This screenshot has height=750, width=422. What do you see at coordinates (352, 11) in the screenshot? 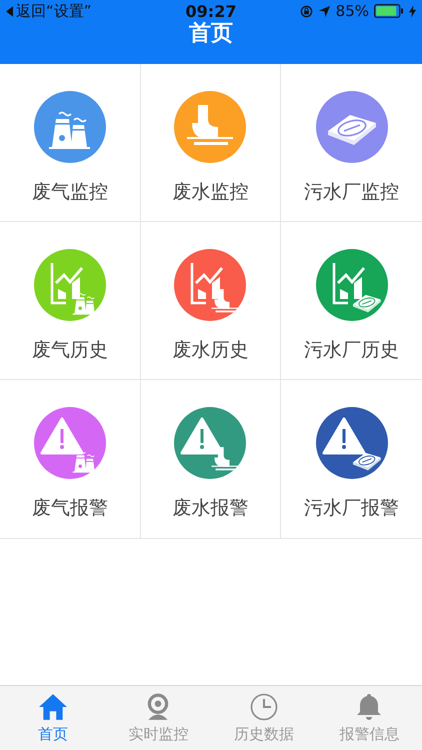
I see `battery-percent: 85%` at bounding box center [352, 11].